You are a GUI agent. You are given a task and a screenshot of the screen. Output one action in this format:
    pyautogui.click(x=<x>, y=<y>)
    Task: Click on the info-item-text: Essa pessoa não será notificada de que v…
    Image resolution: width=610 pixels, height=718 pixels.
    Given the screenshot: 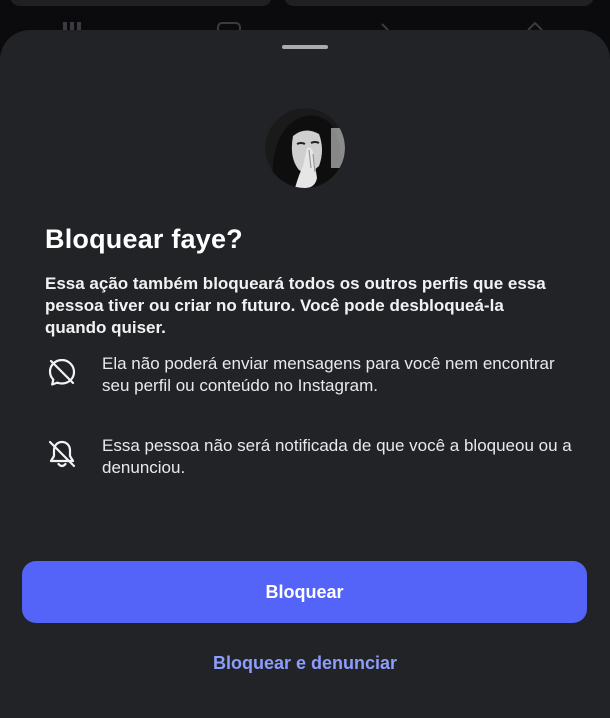 What is the action you would take?
    pyautogui.click(x=337, y=456)
    